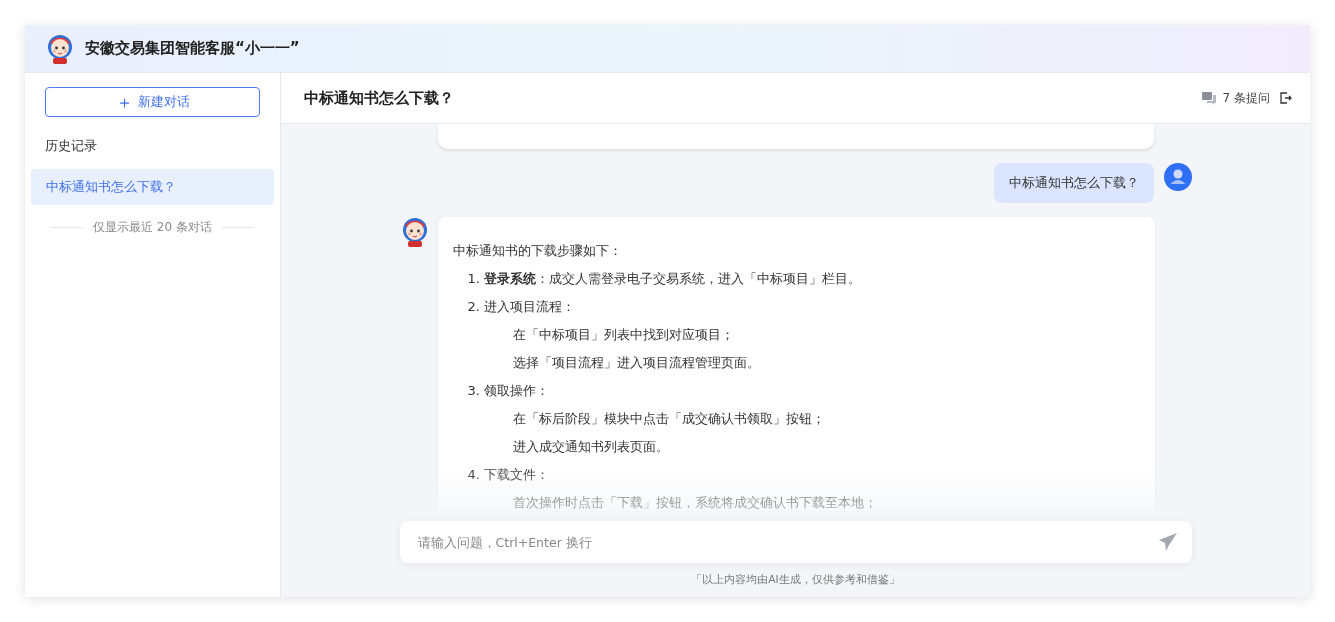  I want to click on step-item: 3. 领取操作：, so click(508, 391).